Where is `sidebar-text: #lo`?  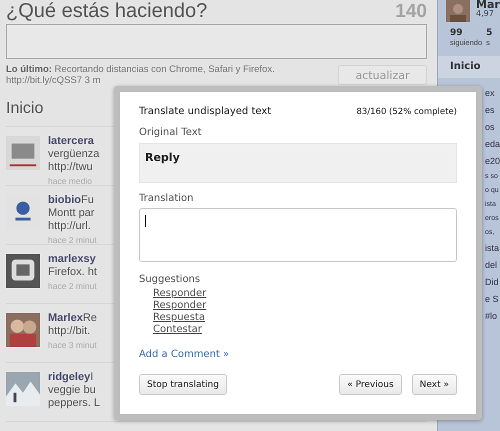
sidebar-text: #lo is located at coordinates (491, 316).